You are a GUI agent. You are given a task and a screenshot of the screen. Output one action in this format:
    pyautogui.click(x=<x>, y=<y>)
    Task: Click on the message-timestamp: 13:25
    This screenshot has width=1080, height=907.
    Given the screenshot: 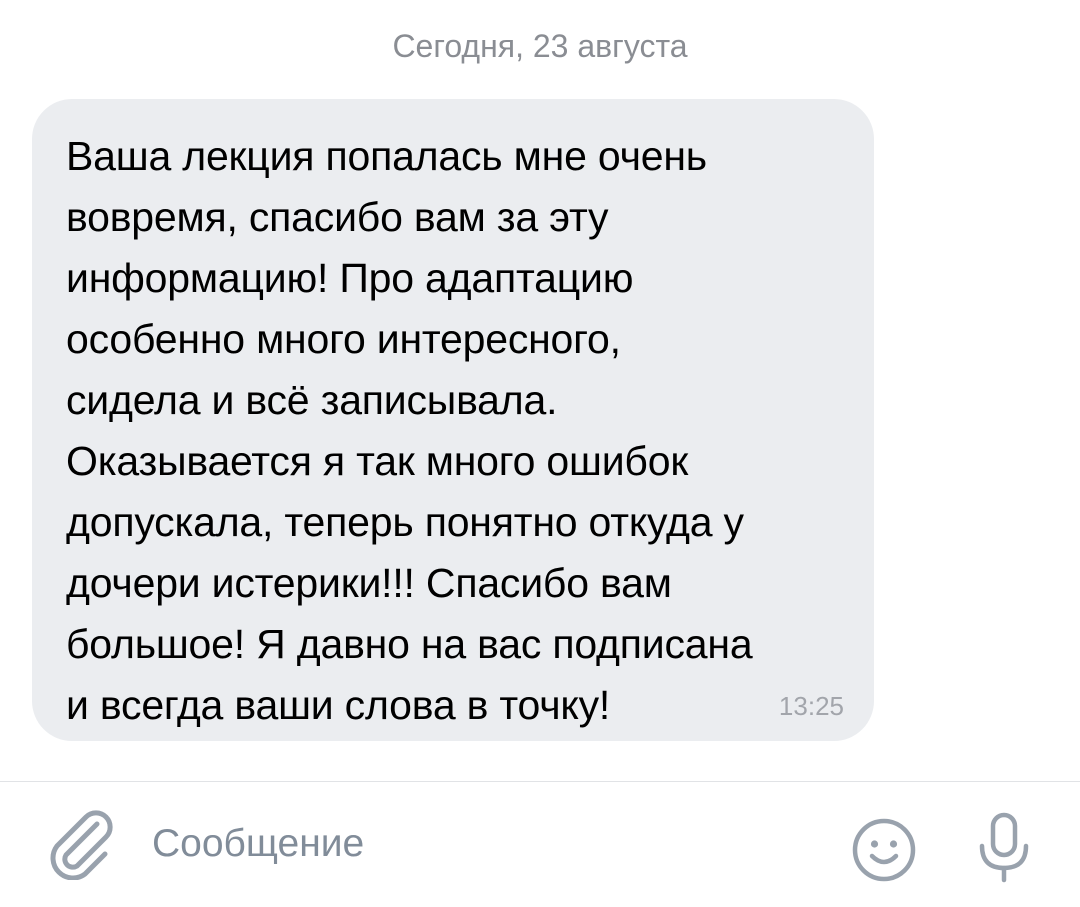 What is the action you would take?
    pyautogui.click(x=811, y=706)
    